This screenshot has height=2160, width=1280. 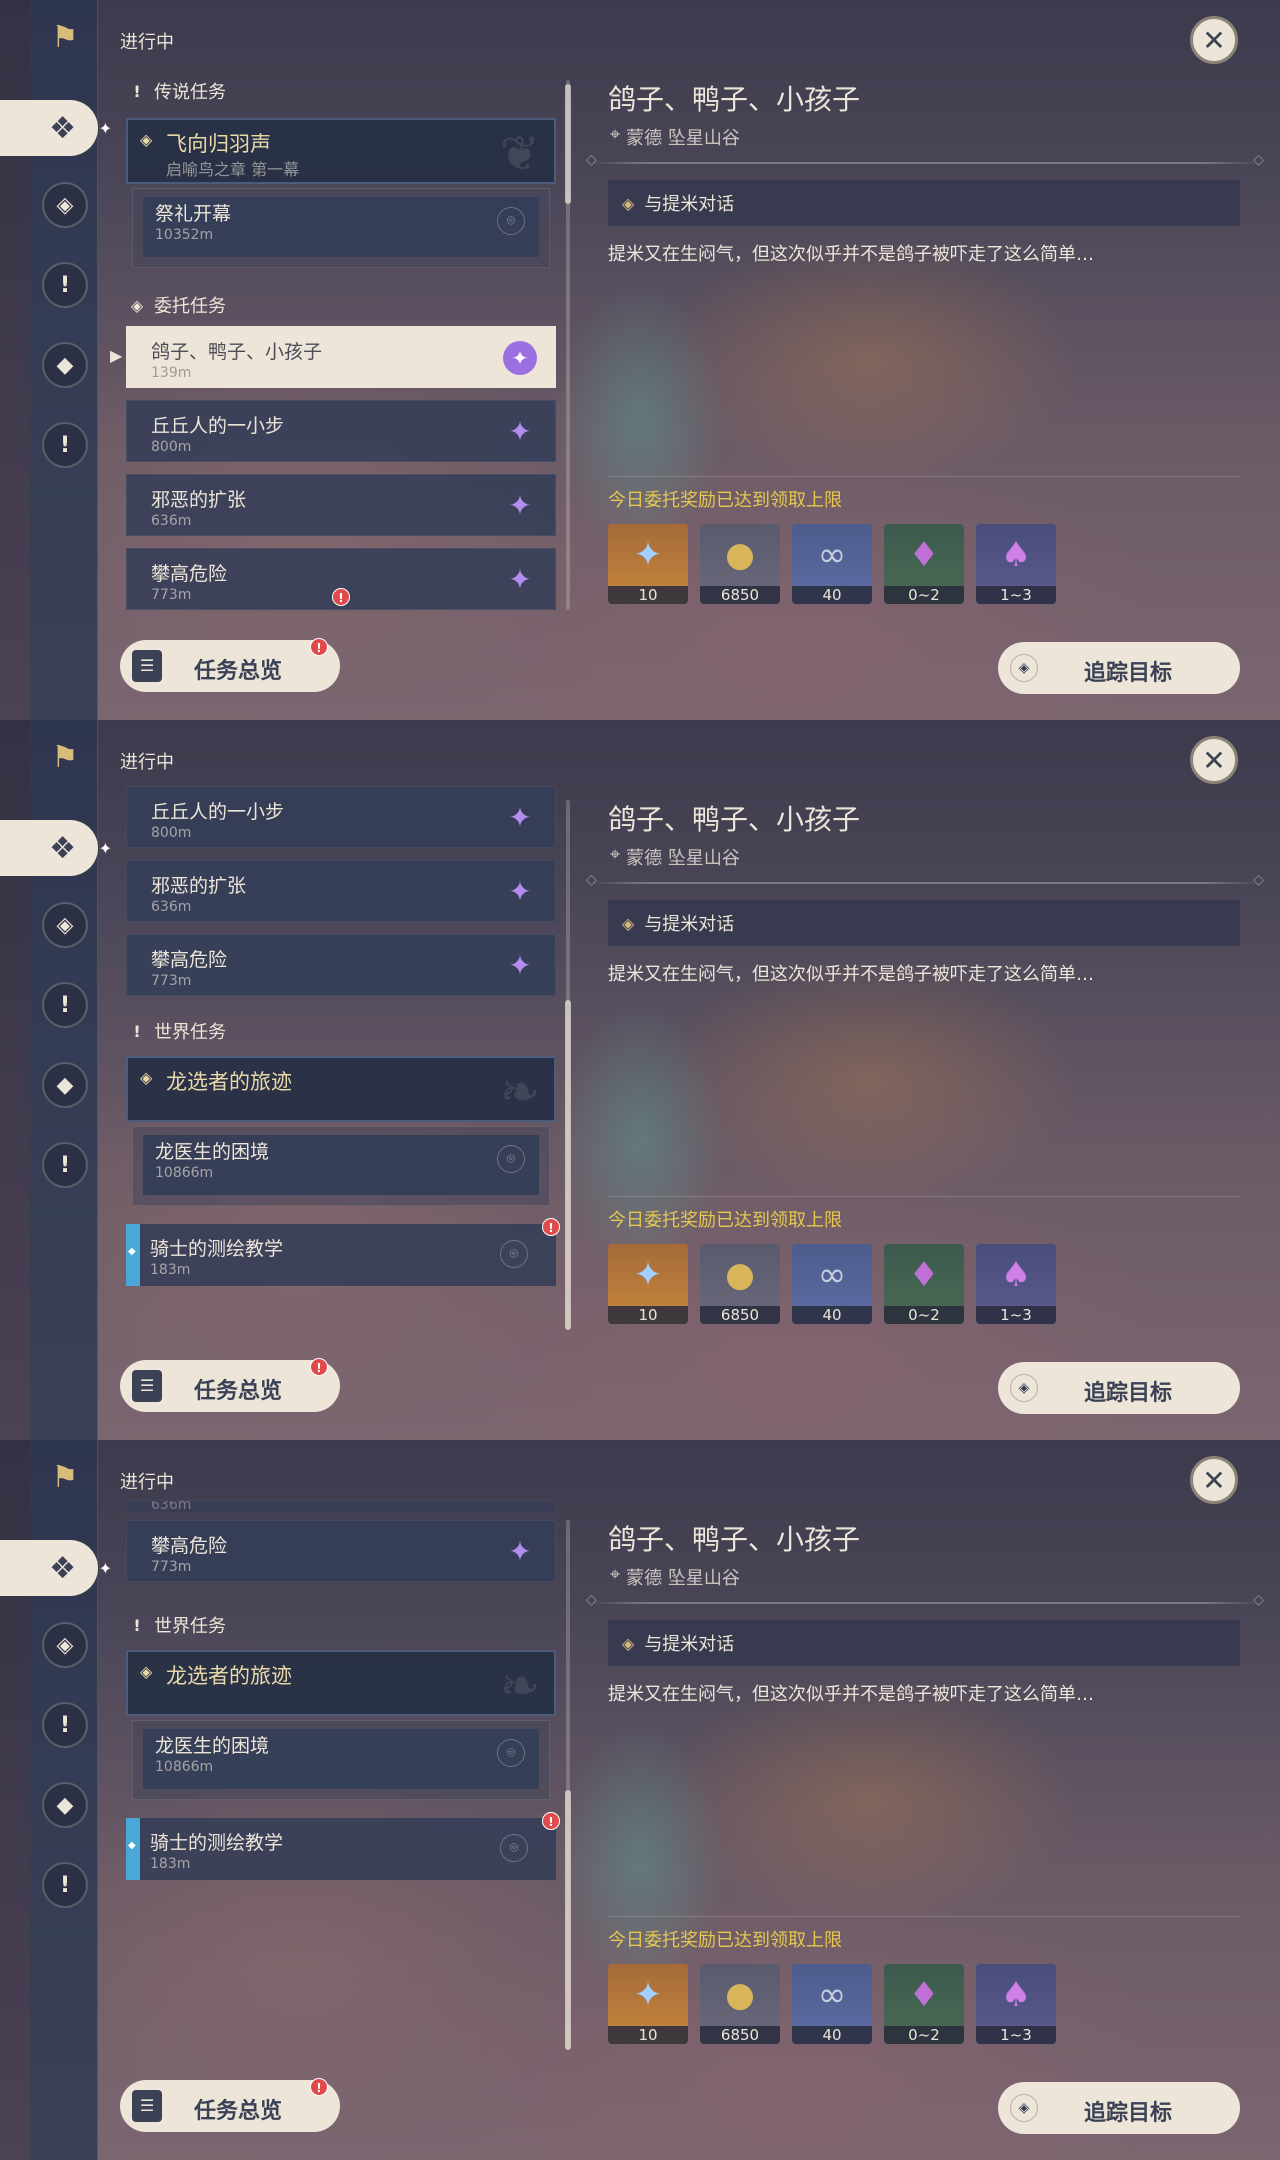 What do you see at coordinates (105, 128) in the screenshot?
I see `spark-icon: ✦` at bounding box center [105, 128].